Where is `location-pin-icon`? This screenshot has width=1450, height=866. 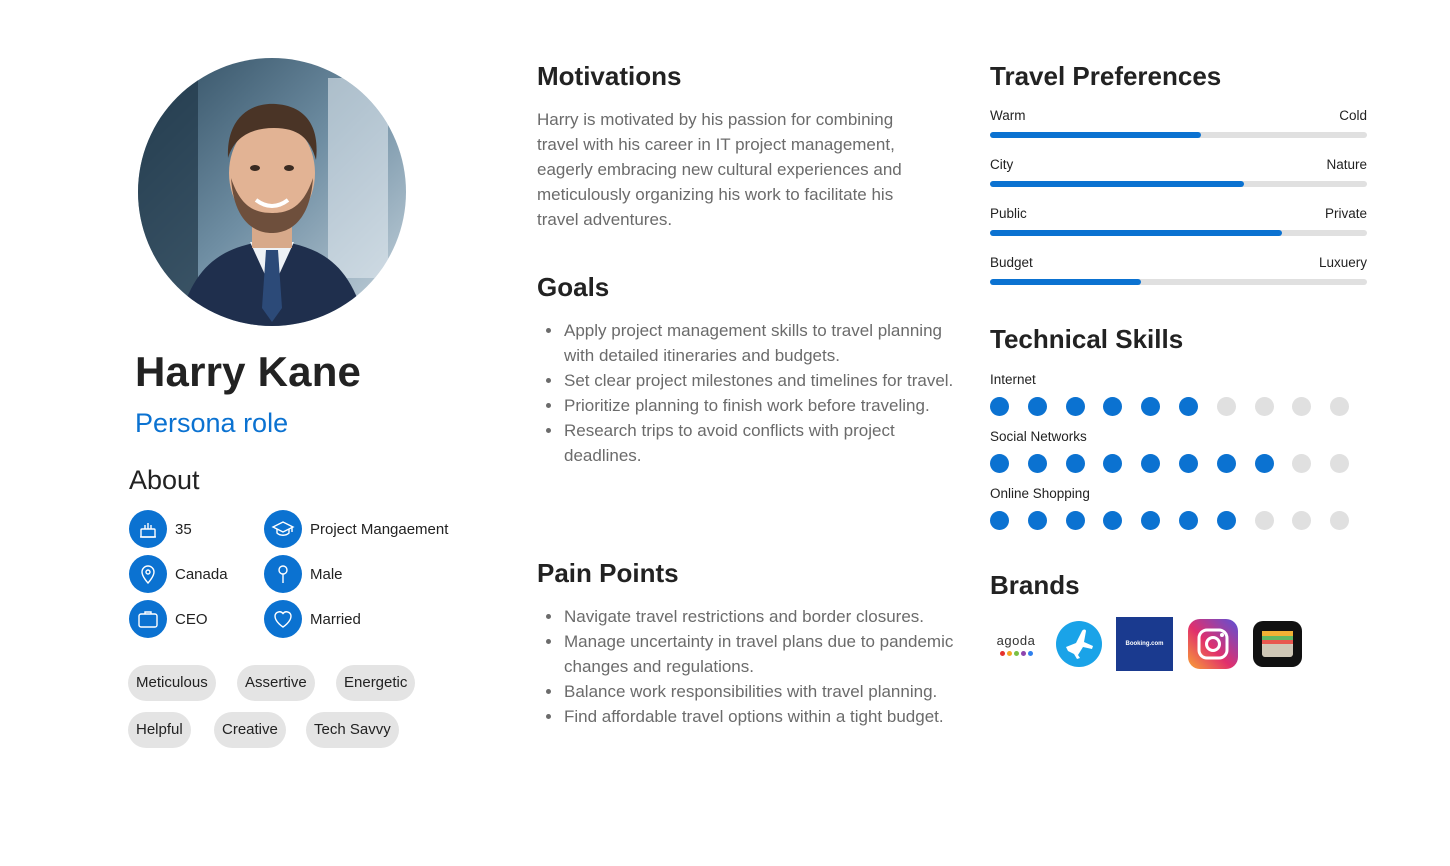
location-pin-icon is located at coordinates (148, 574).